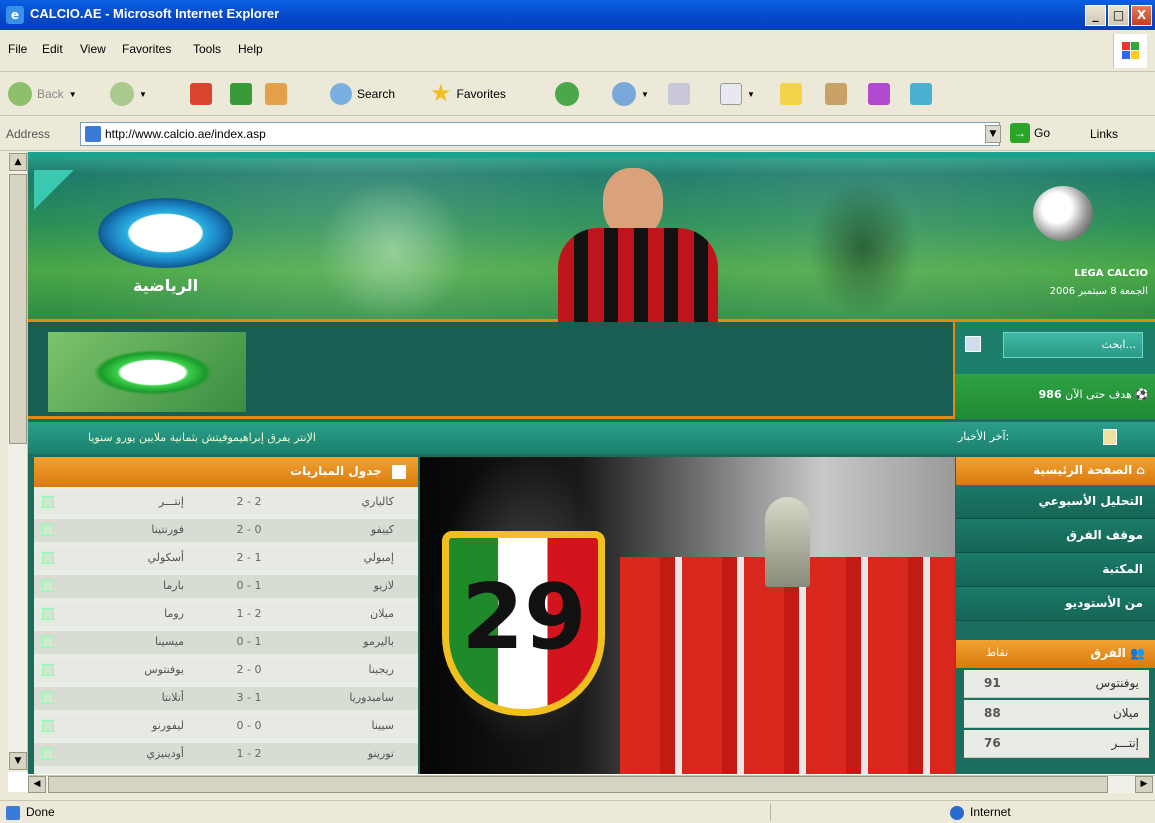  I want to click on search-panel: ابحث... هدف حتى الآن 986 ⚽, so click(1054, 370).